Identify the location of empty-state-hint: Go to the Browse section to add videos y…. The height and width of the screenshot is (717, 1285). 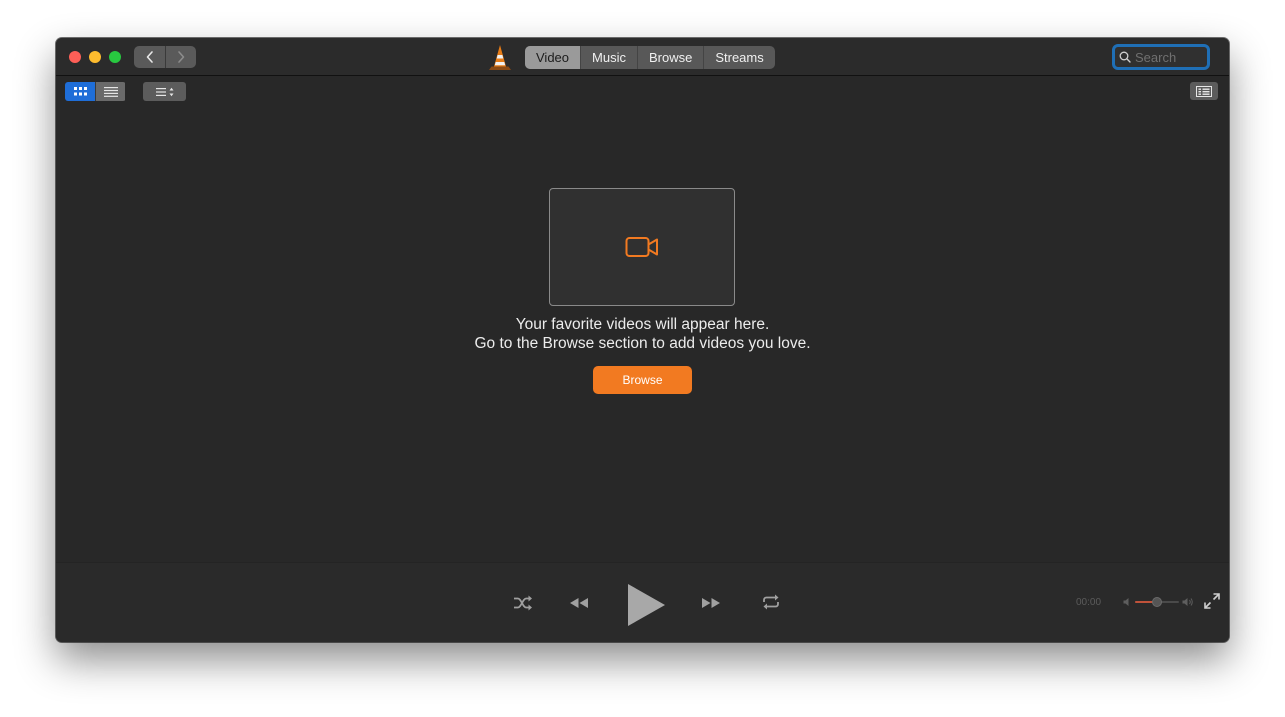
(642, 343).